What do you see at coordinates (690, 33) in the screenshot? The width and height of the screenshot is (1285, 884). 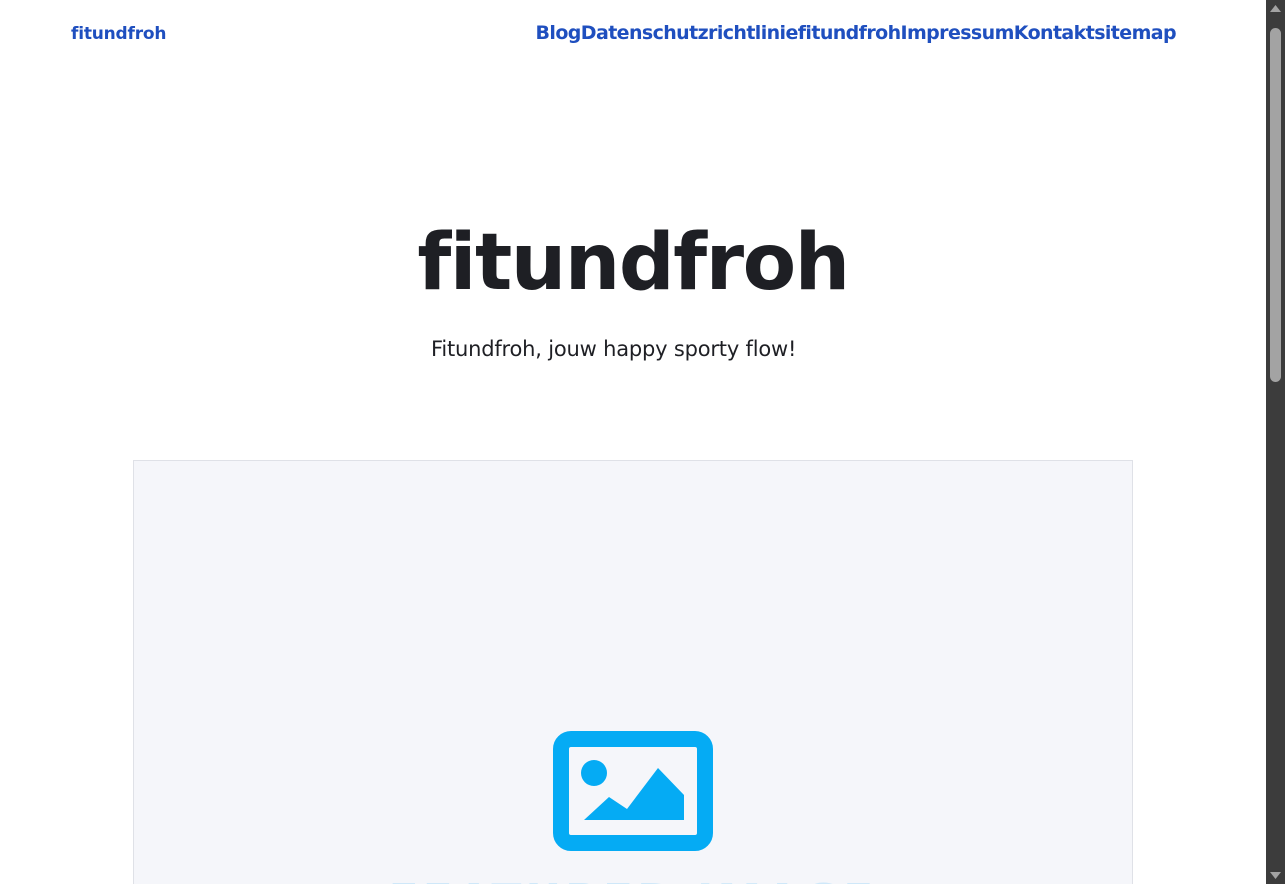 I see `nav-link-datenschutzrichtlinie: Datenschutzrichtlinie` at bounding box center [690, 33].